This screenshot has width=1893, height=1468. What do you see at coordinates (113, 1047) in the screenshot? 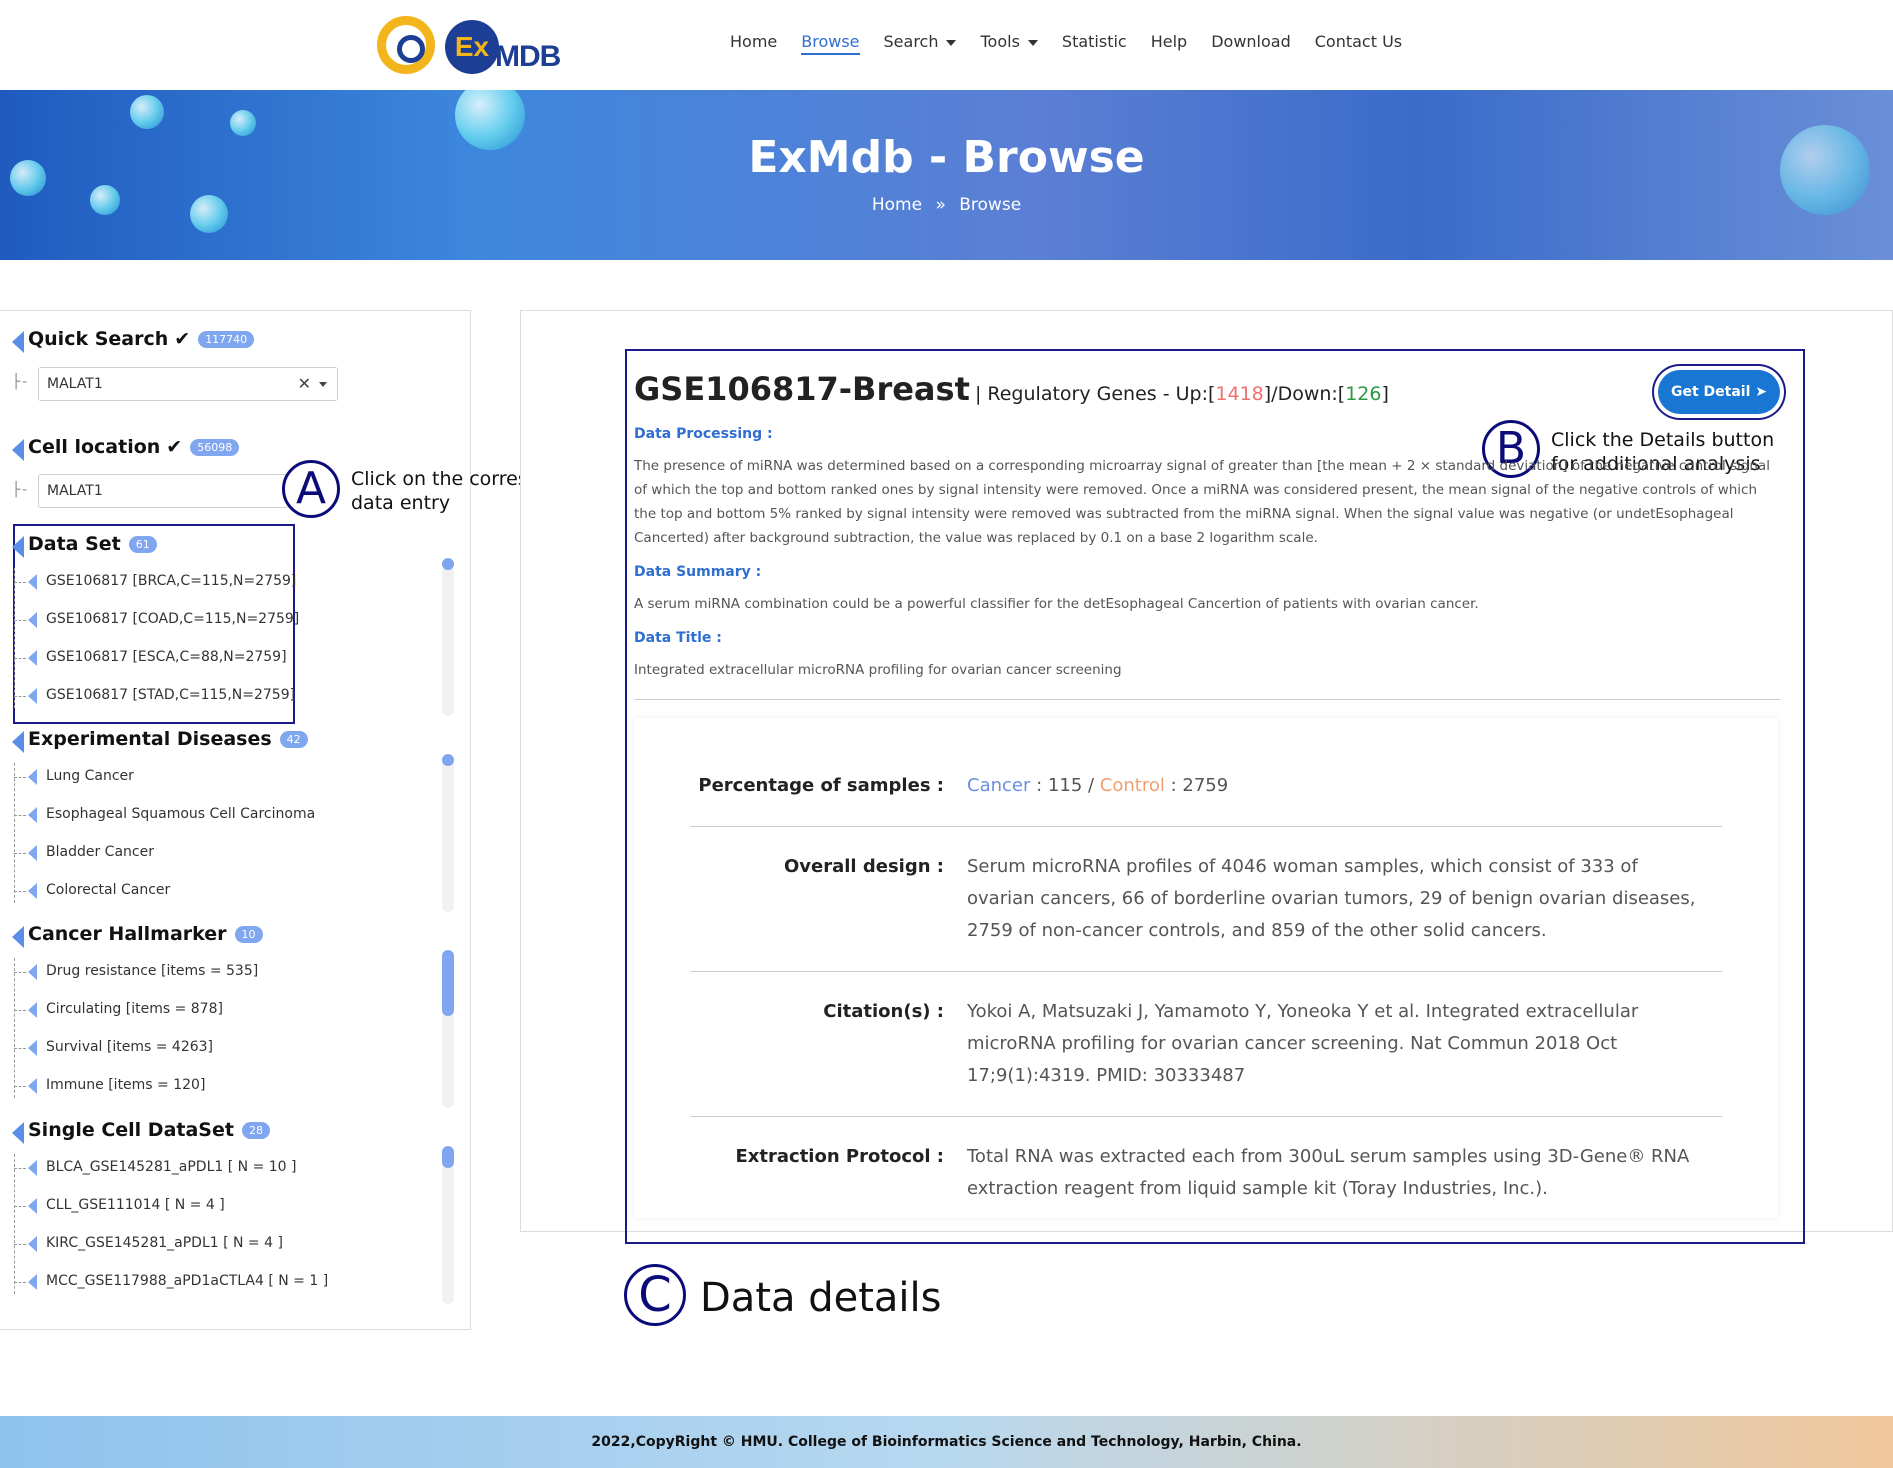
I see `hallmarker-item-survival: Survival [items = 4263]` at bounding box center [113, 1047].